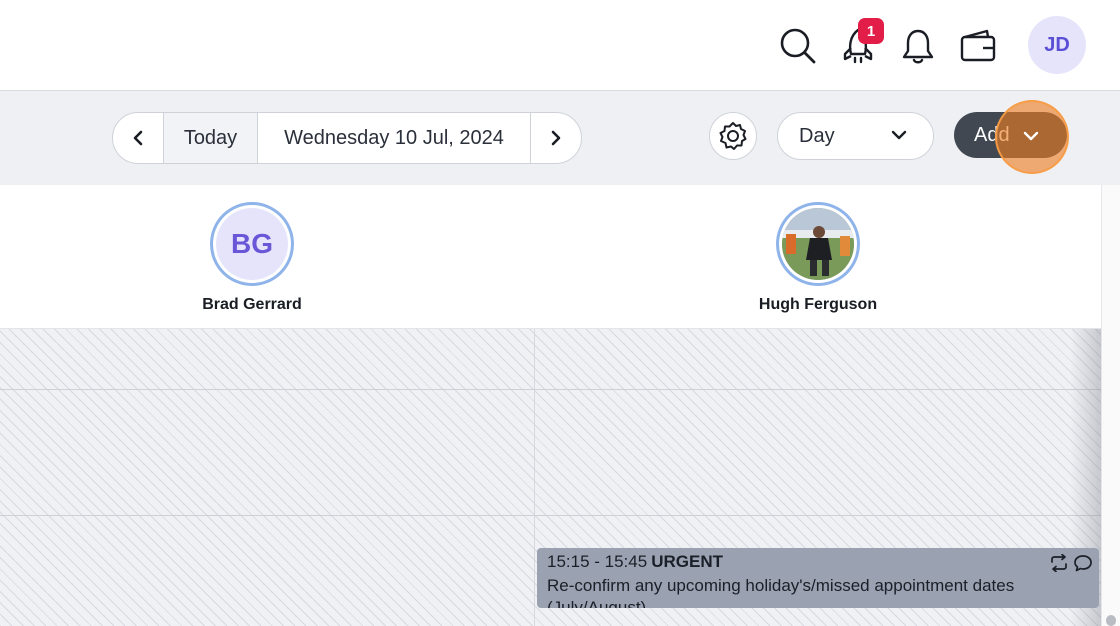 This screenshot has width=1120, height=626. What do you see at coordinates (978, 46) in the screenshot?
I see `wallet-icon` at bounding box center [978, 46].